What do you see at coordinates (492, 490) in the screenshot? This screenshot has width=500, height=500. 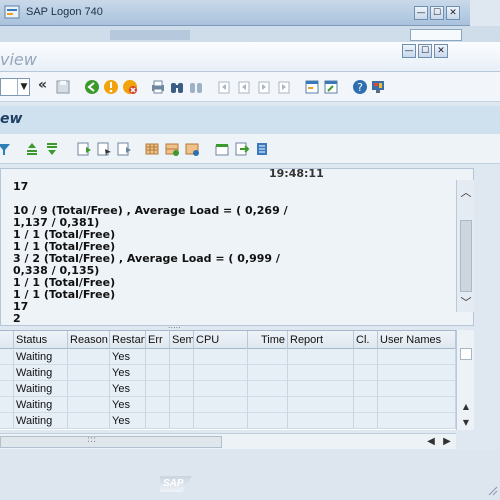 I see `resize-grip-icon` at bounding box center [492, 490].